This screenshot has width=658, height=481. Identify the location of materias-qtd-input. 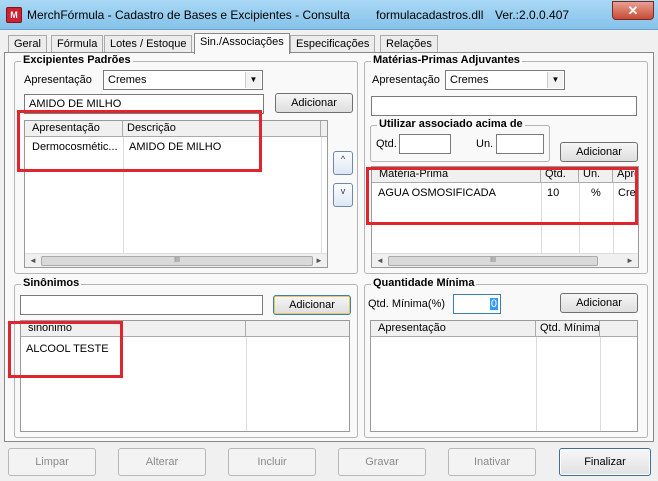
(425, 144).